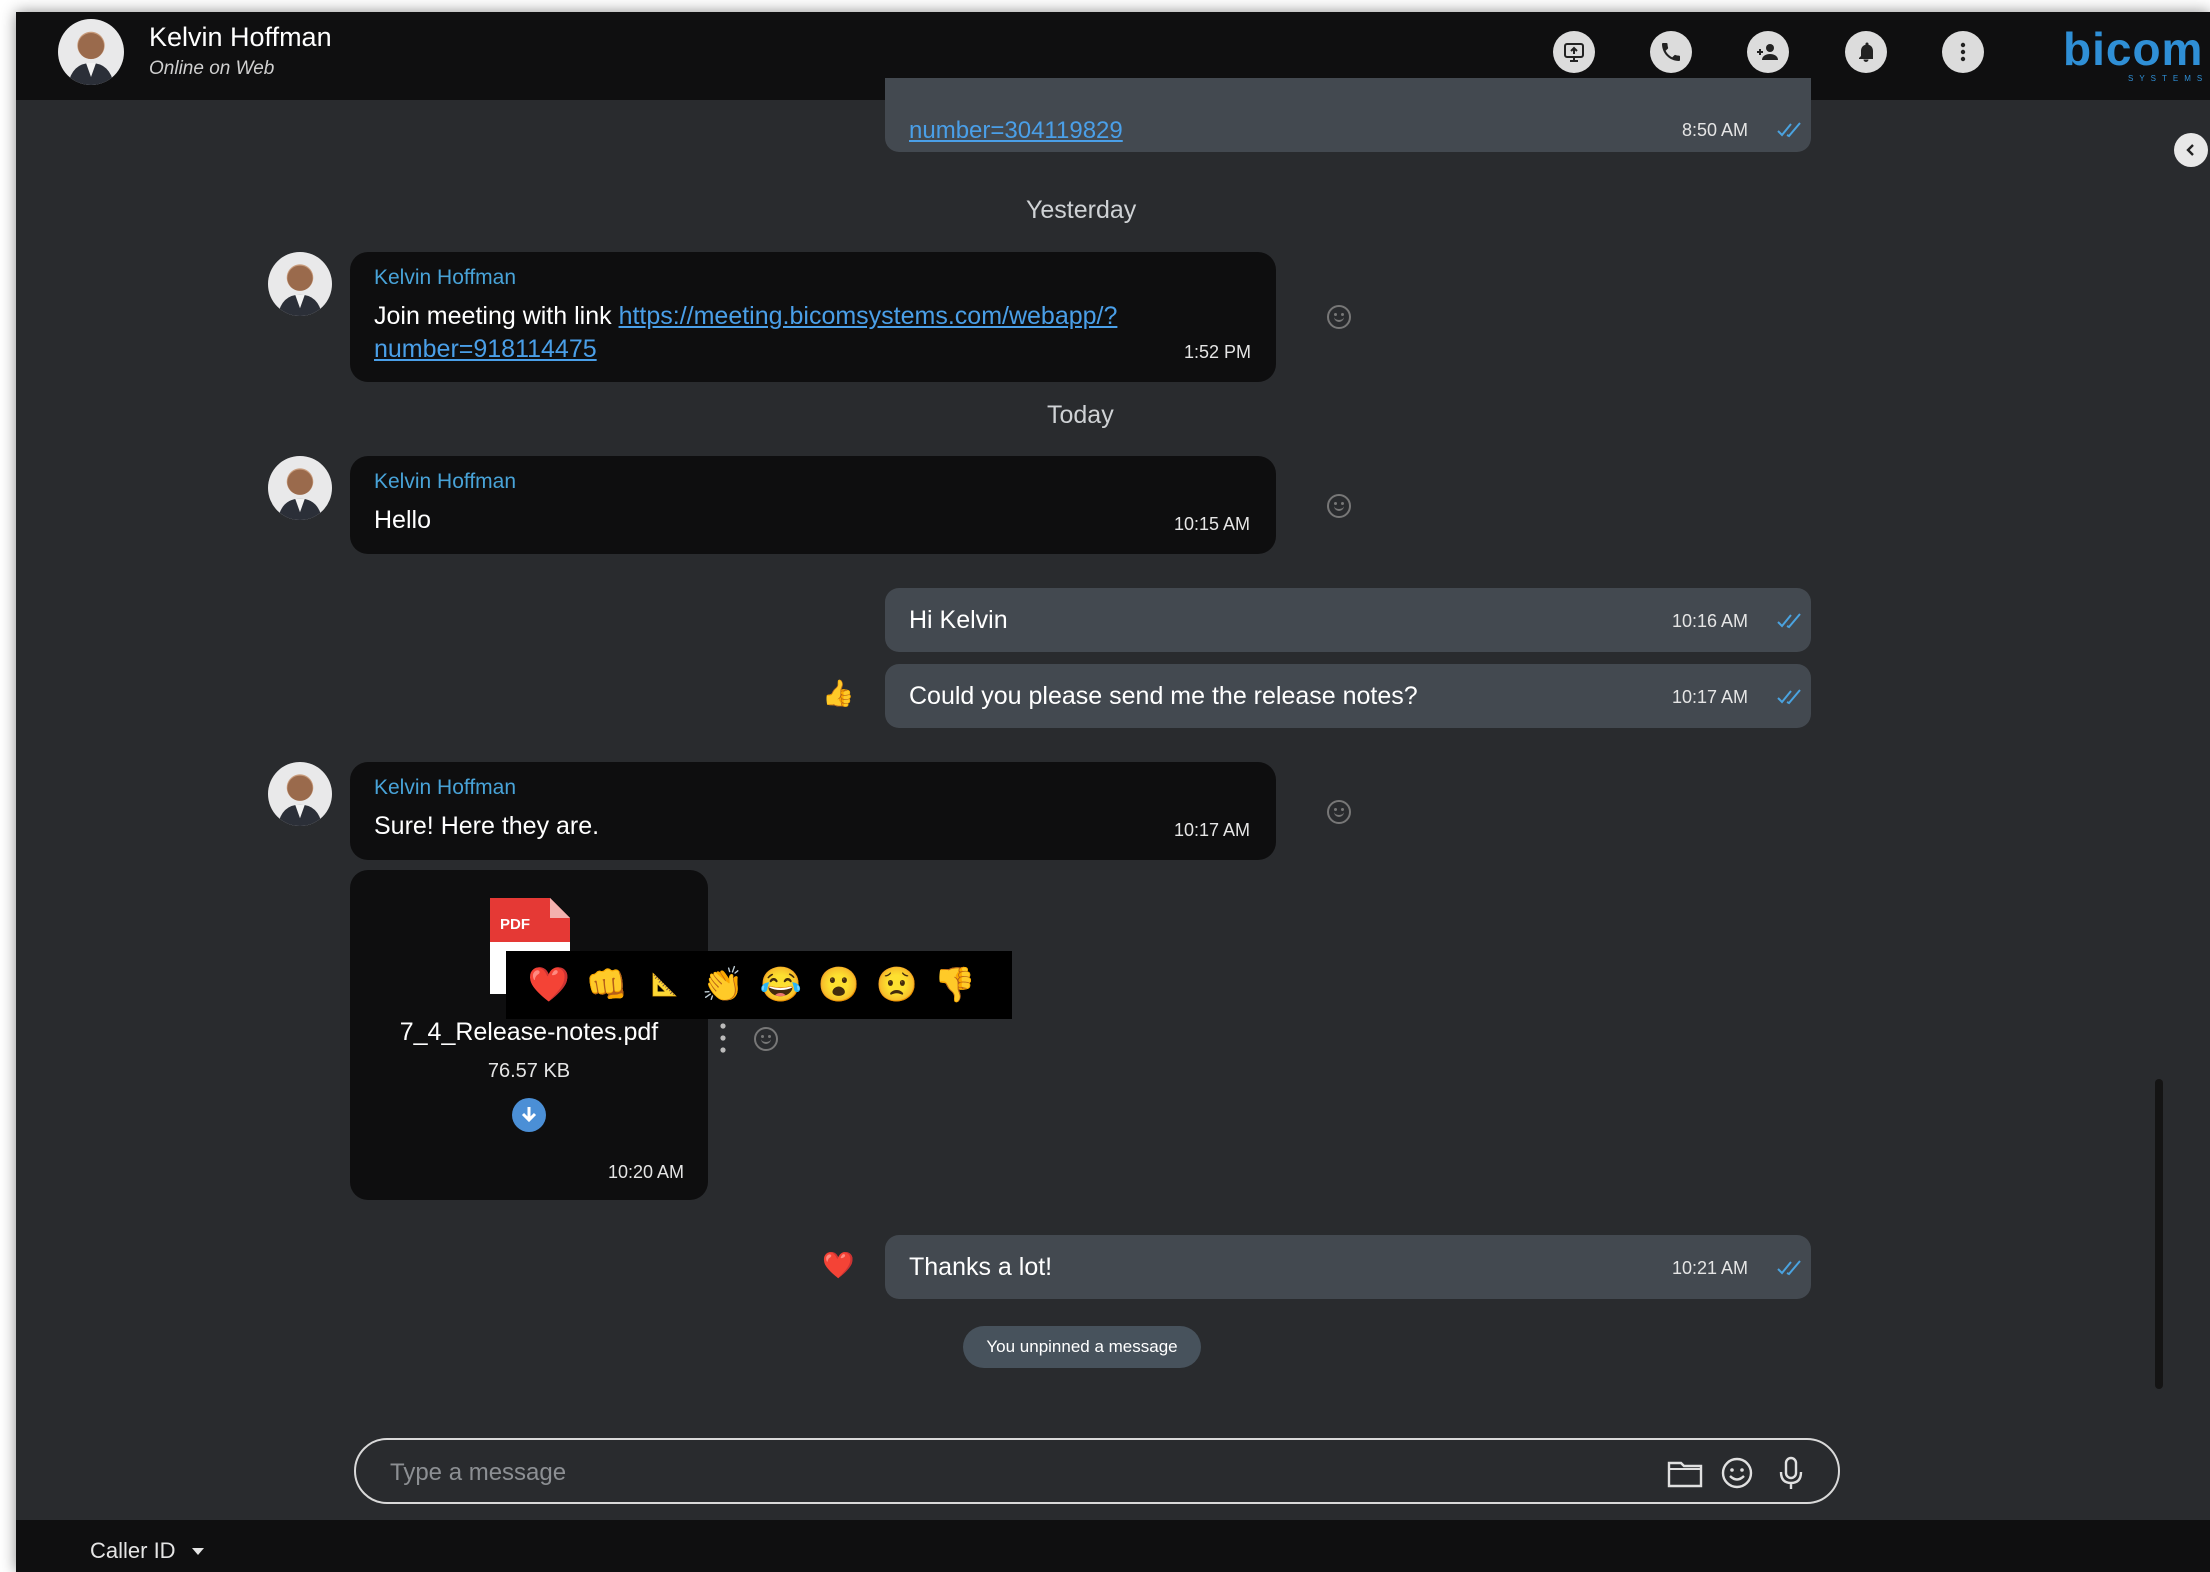 This screenshot has width=2210, height=1572. Describe the element at coordinates (838, 1265) in the screenshot. I see `message-reaction: ❤️` at that location.